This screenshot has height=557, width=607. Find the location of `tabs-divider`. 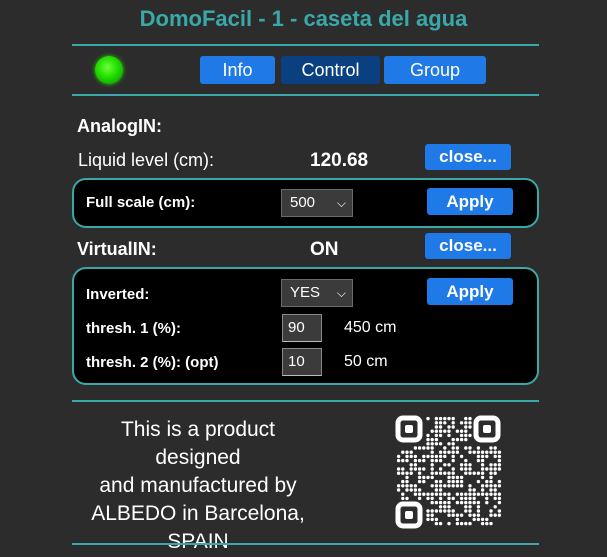

tabs-divider is located at coordinates (305, 95).